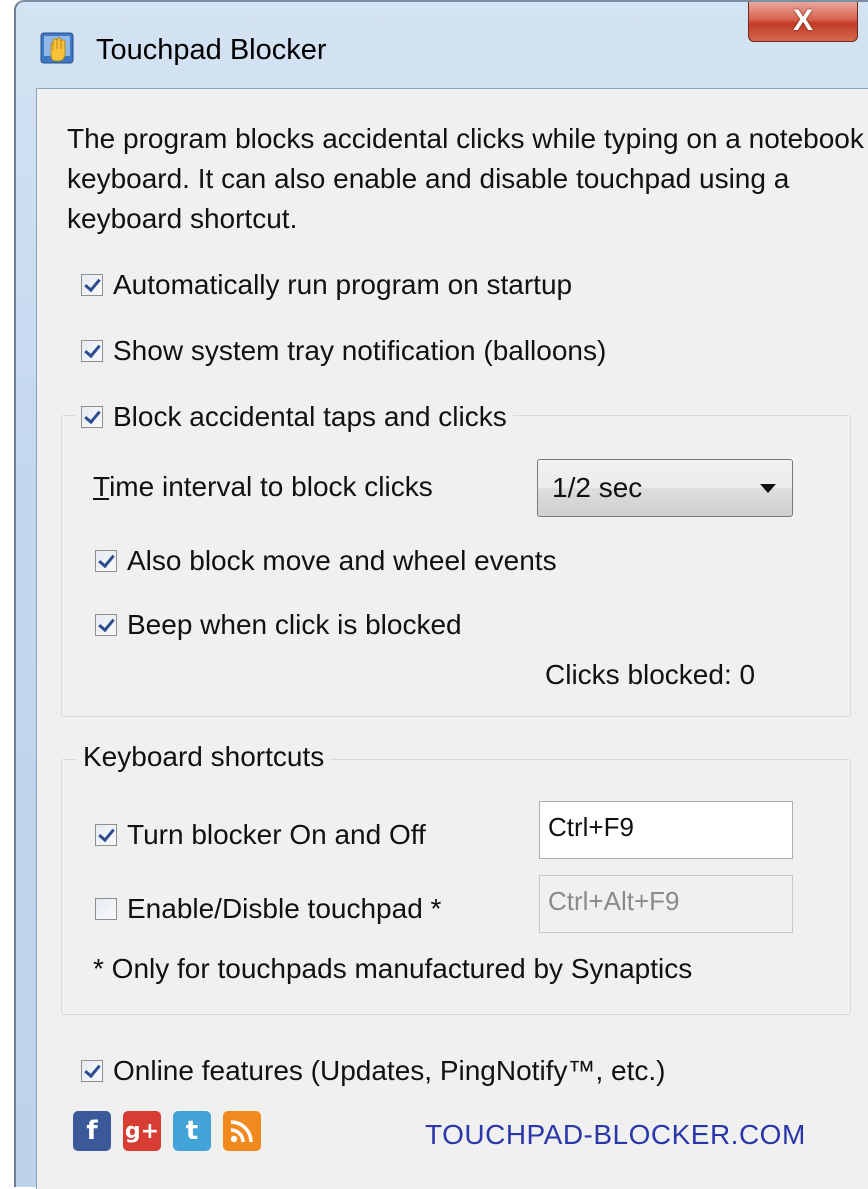 The image size is (868, 1189). I want to click on toggle-blocker-label: Turn blocker On and Off, so click(276, 834).